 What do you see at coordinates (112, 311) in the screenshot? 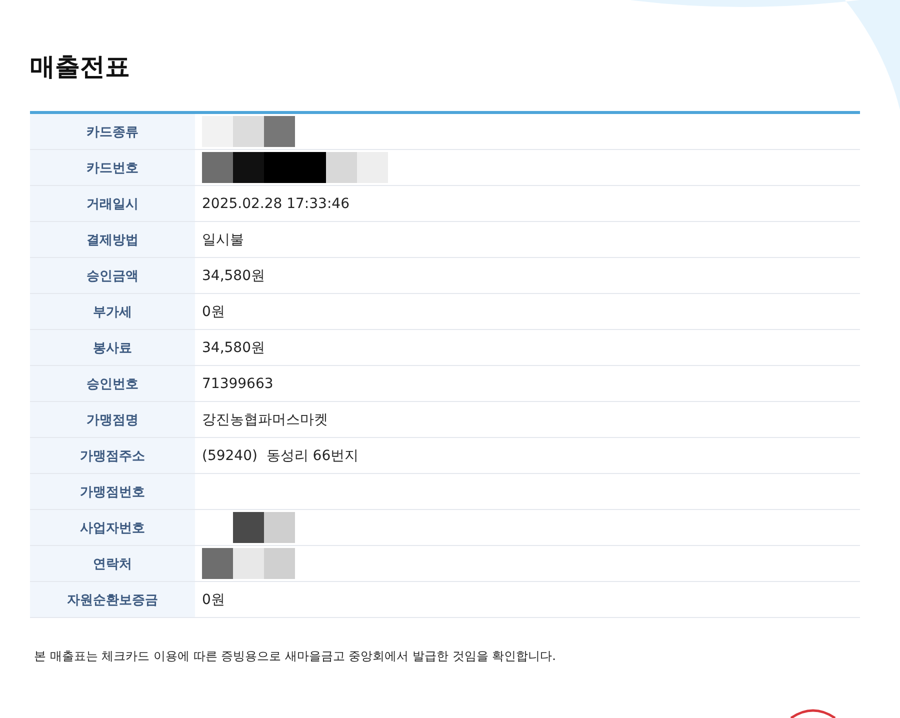
I see `field-label: 부가세` at bounding box center [112, 311].